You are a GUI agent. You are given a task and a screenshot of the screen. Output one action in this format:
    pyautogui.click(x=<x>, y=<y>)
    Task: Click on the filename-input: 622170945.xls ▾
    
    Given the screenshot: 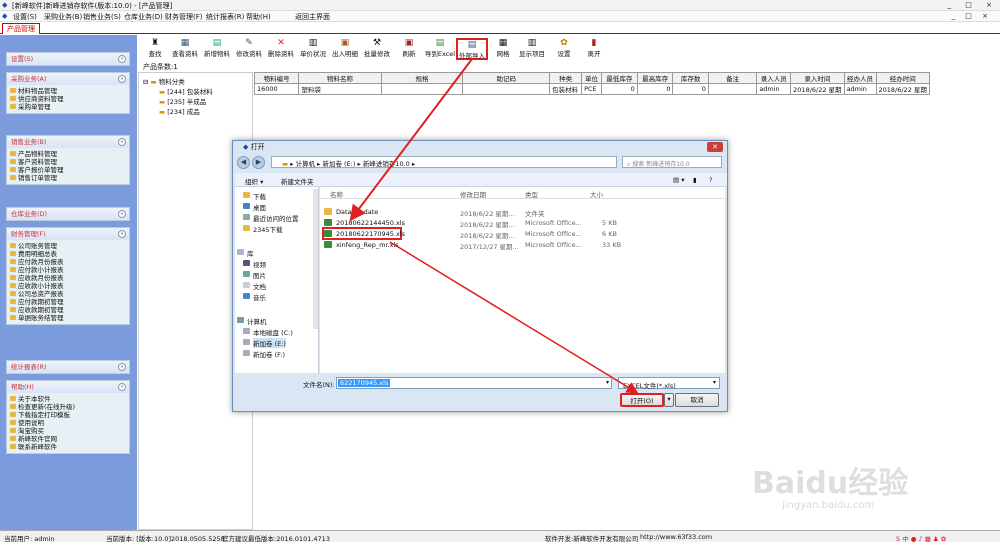 What is the action you would take?
    pyautogui.click(x=474, y=383)
    